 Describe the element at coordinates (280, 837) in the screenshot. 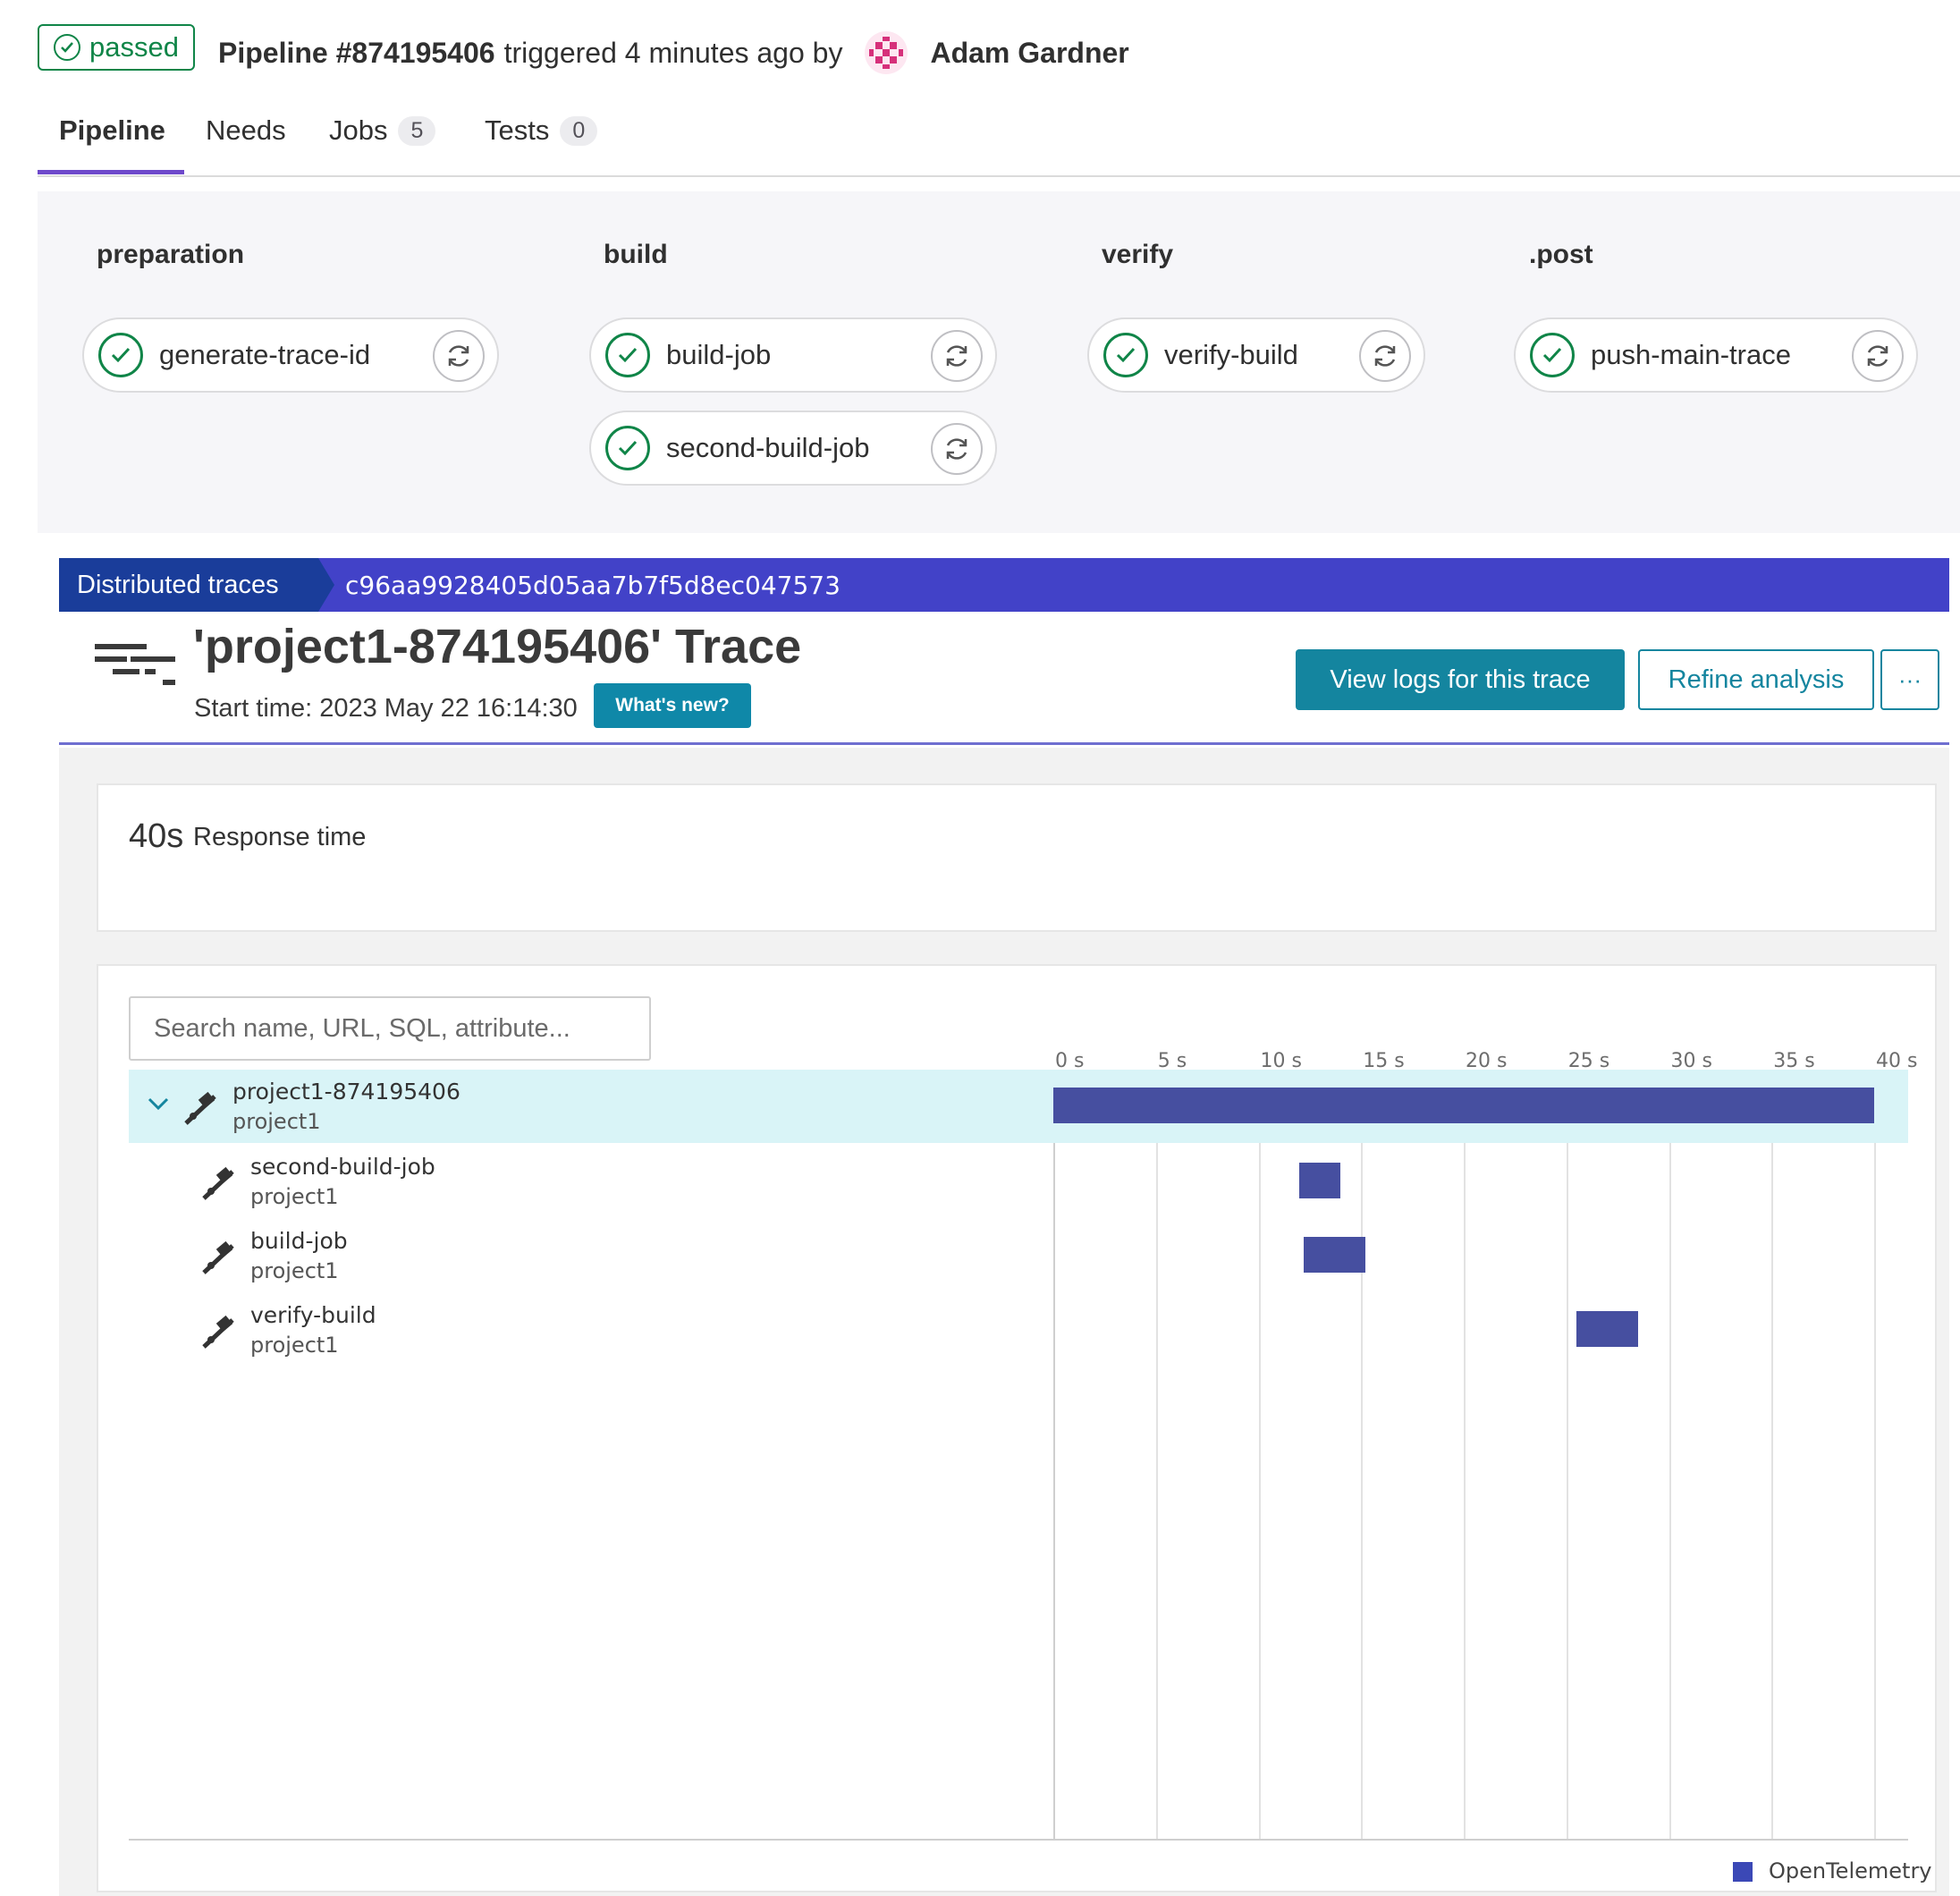

I see `response-time-label: Response time` at that location.